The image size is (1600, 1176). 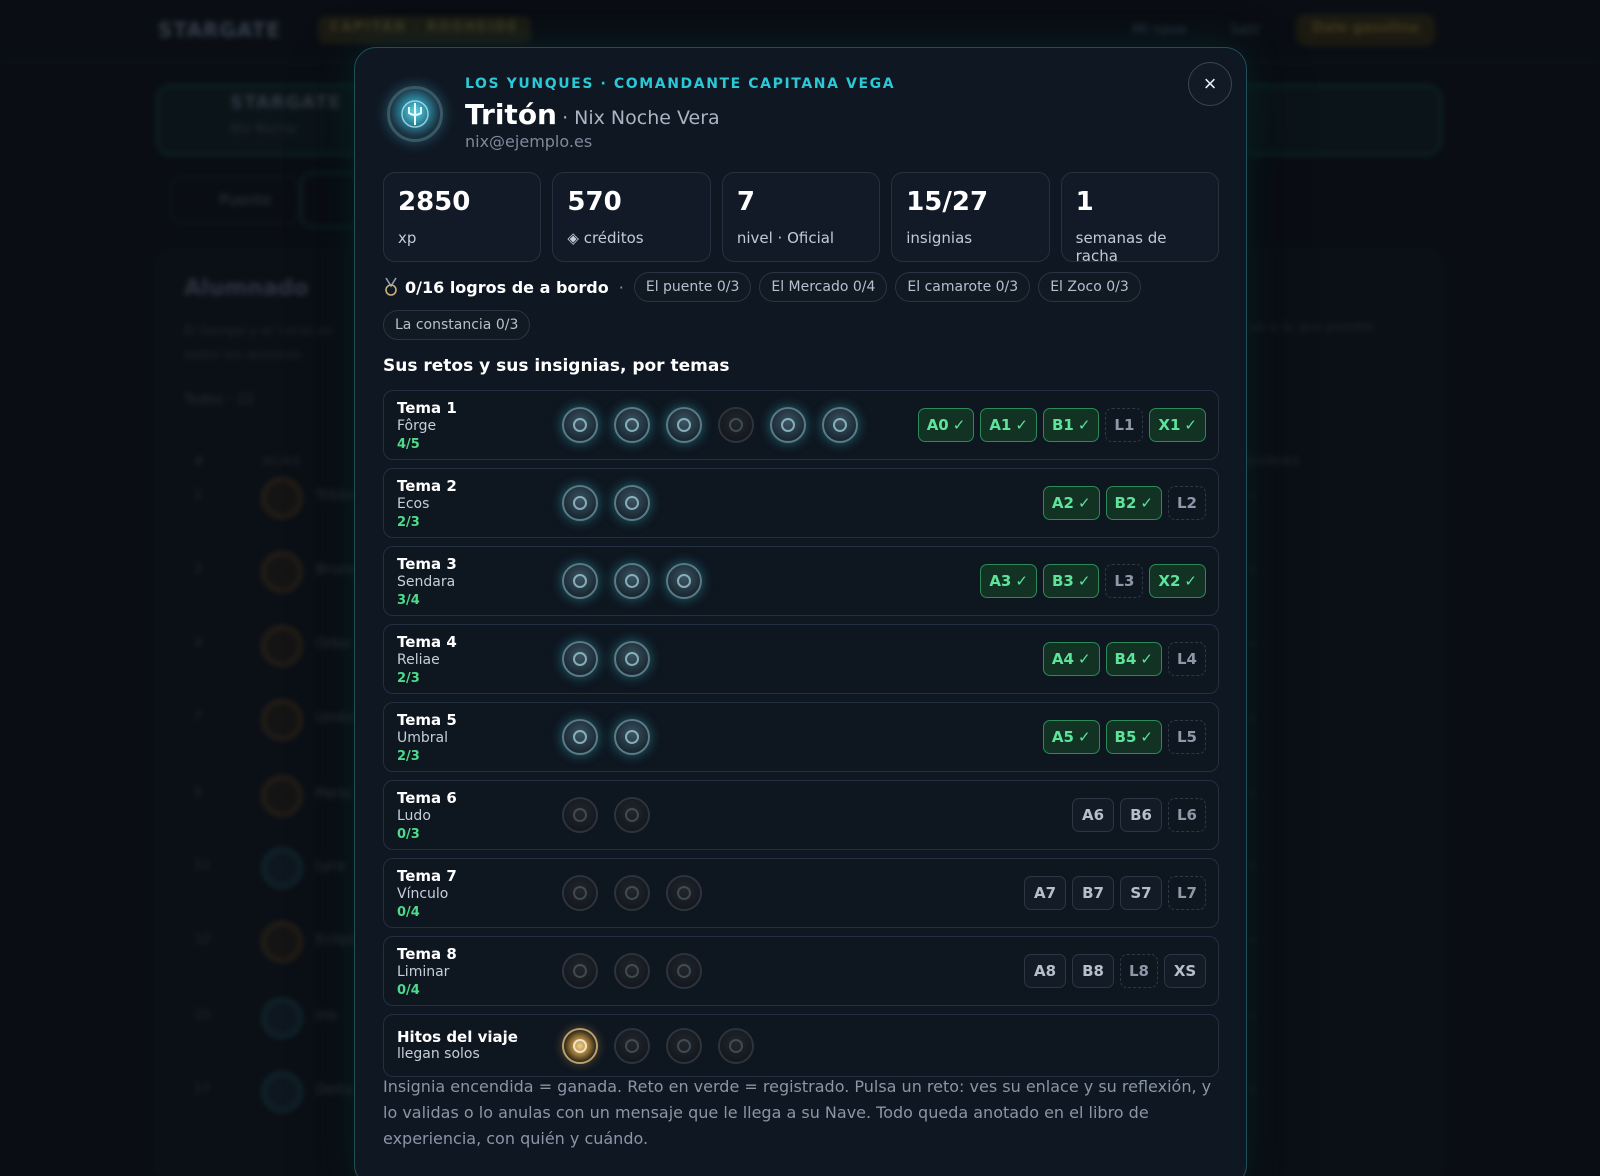 I want to click on nav-link-salir: Salir, so click(x=1245, y=30).